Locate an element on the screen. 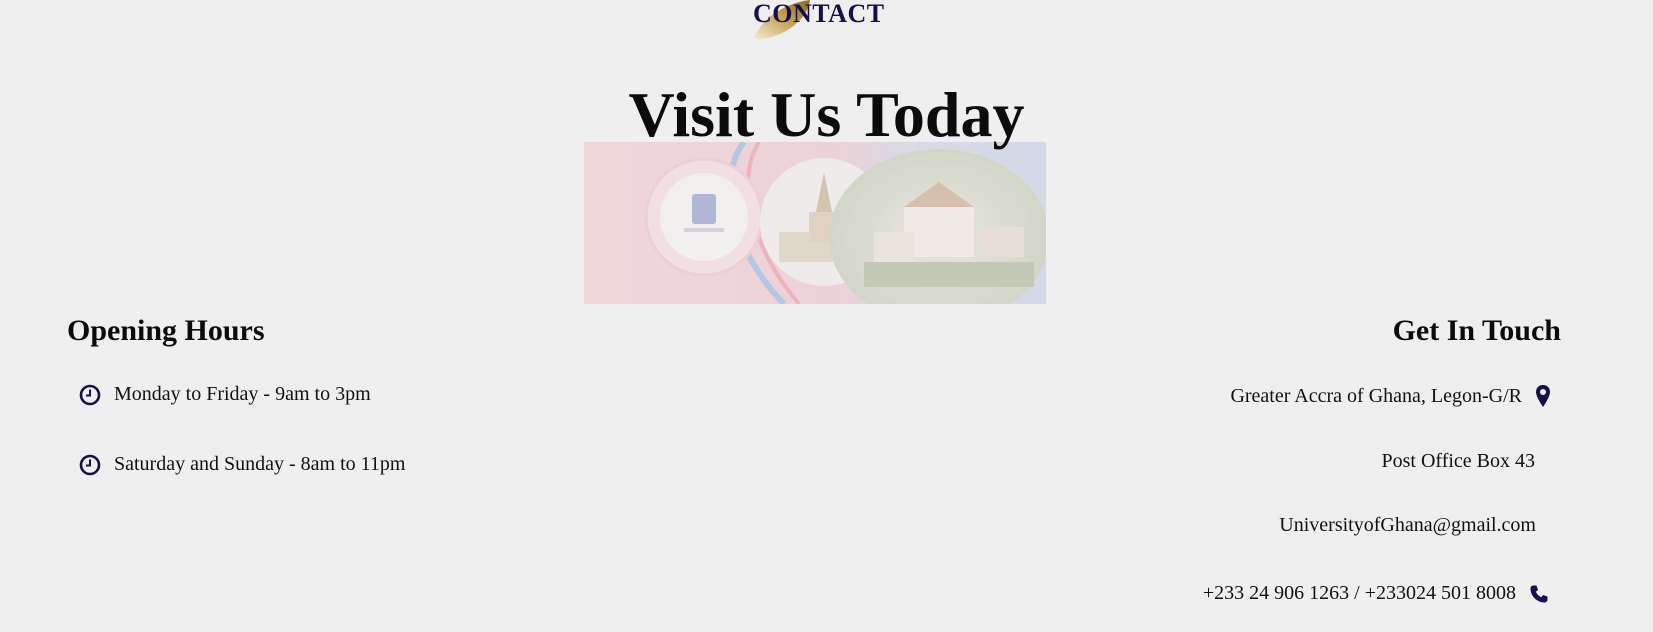 This screenshot has width=1653, height=632. phone-text: +233 24 906 1263 / +233024 501 8008 is located at coordinates (1359, 593).